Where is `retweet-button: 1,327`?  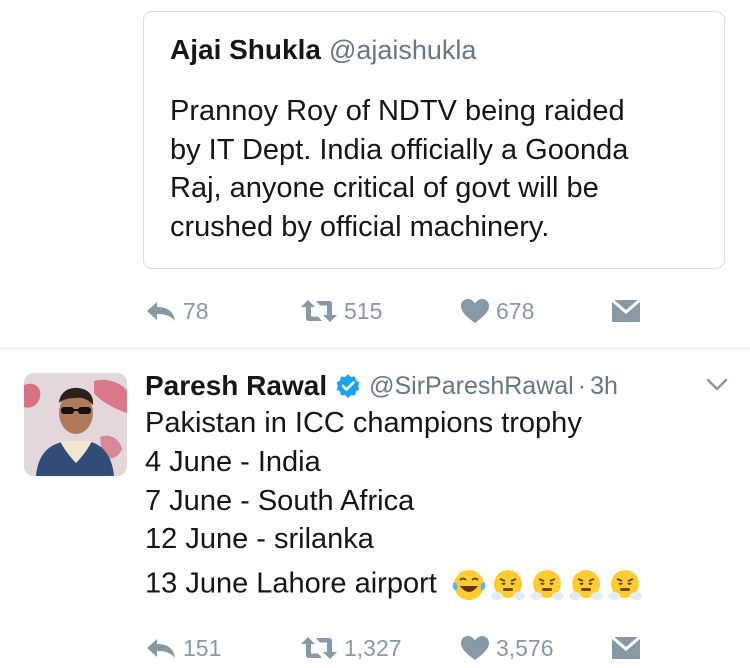 retweet-button: 1,327 is located at coordinates (351, 648).